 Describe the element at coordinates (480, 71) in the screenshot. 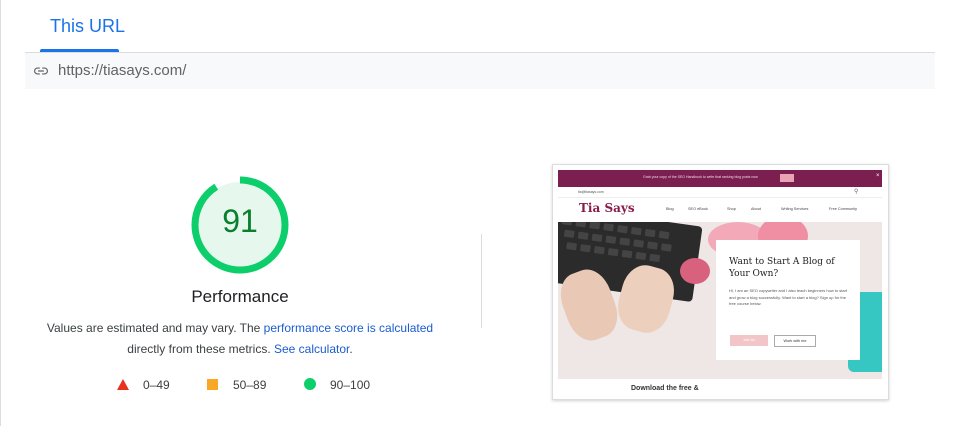

I see `url-bar: https://tiasays.com/` at that location.